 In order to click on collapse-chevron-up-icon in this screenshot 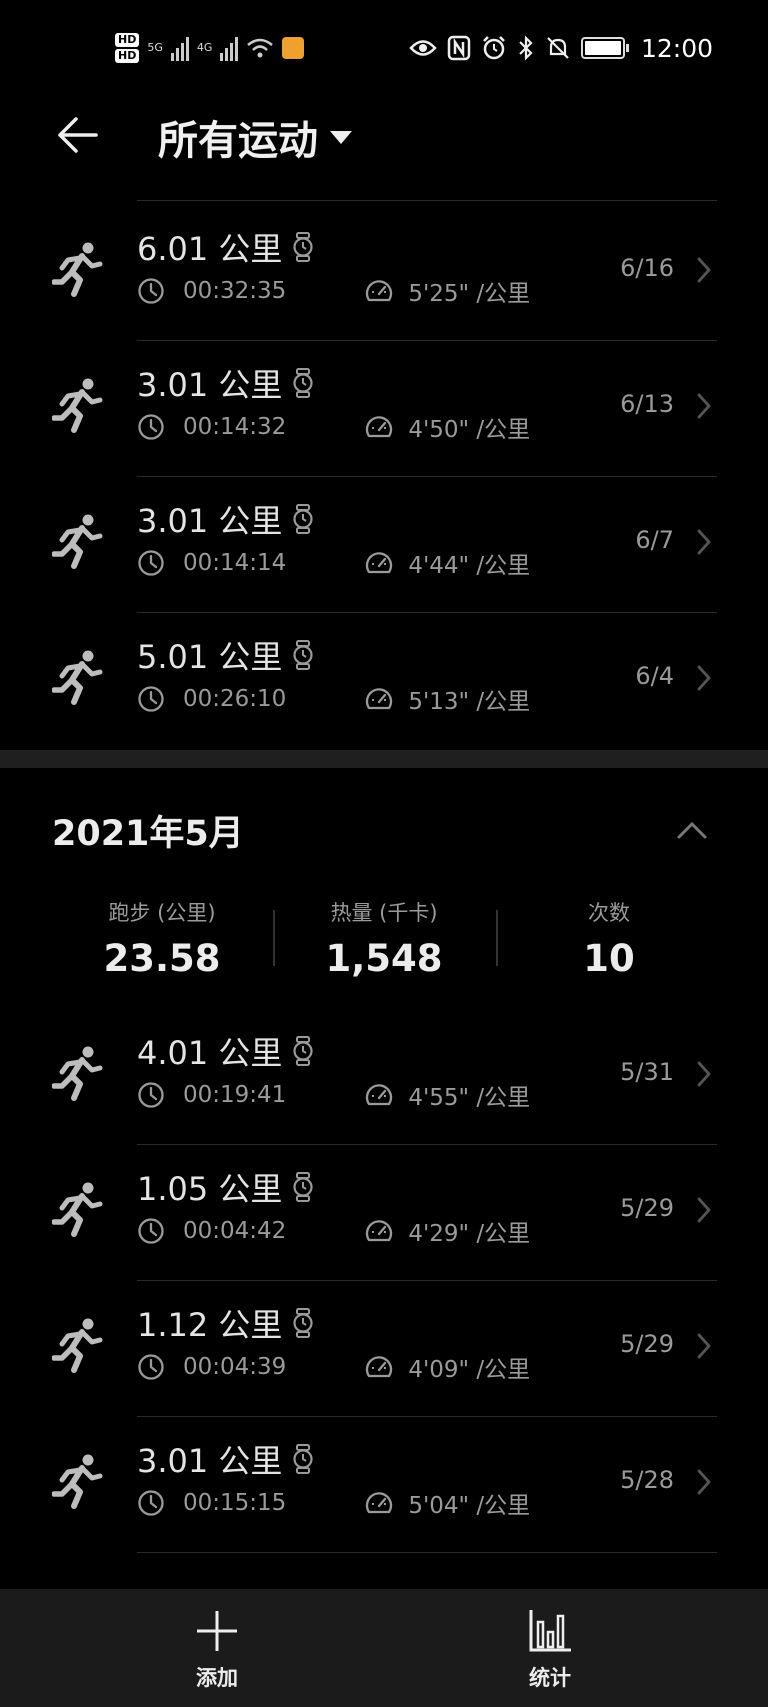, I will do `click(692, 830)`.